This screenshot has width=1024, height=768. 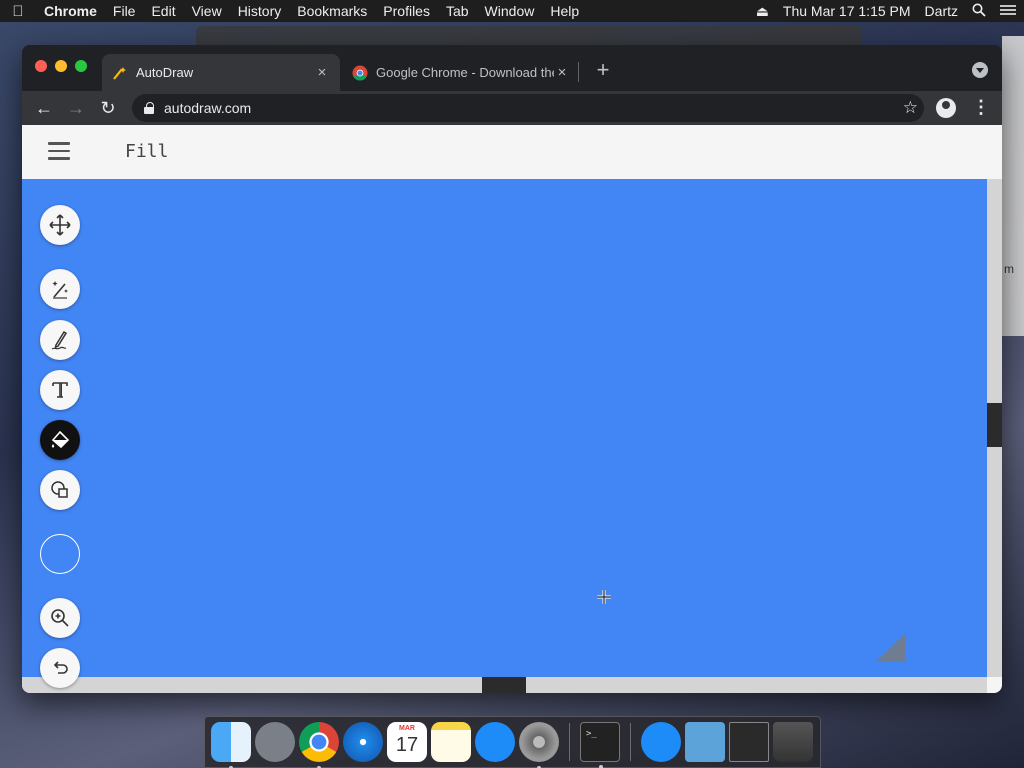 What do you see at coordinates (994, 425) in the screenshot?
I see `vertical-scroll-thumb` at bounding box center [994, 425].